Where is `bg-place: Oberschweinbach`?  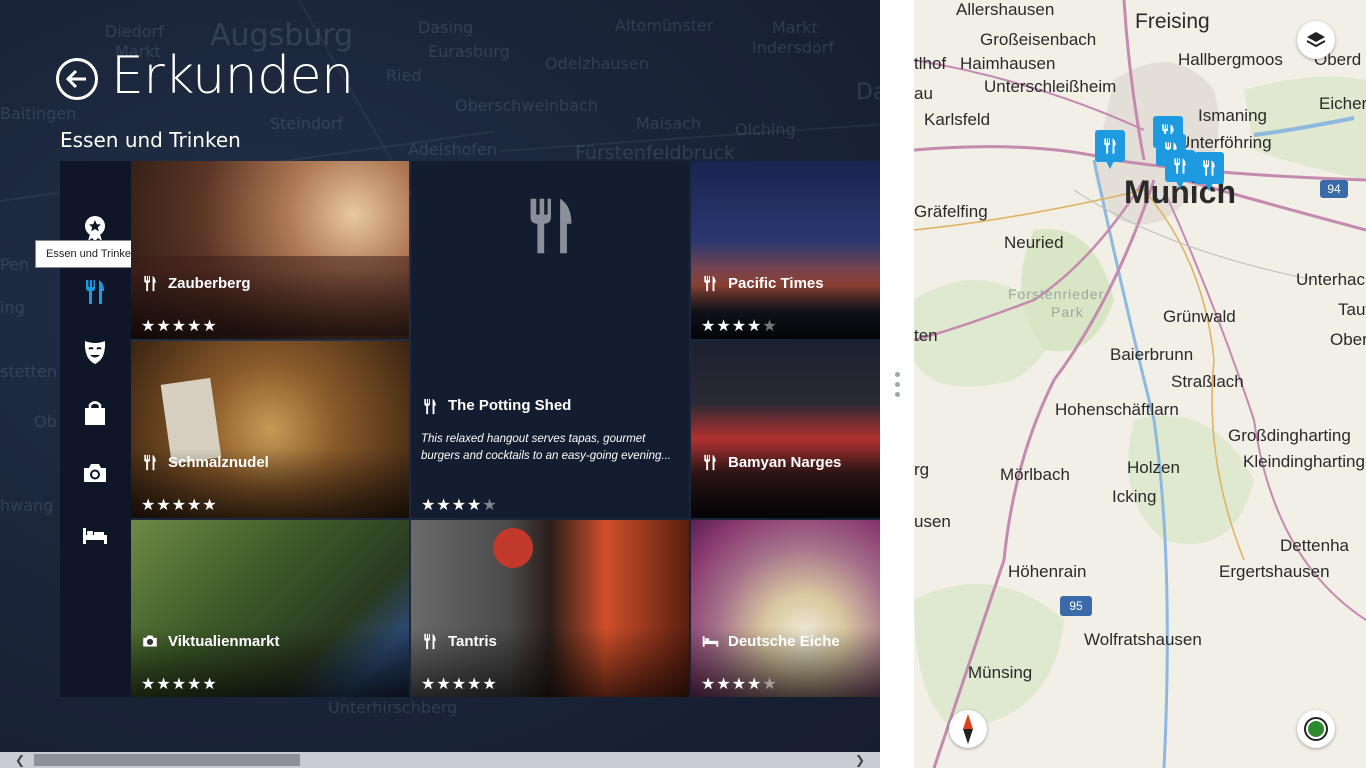 bg-place: Oberschweinbach is located at coordinates (526, 105).